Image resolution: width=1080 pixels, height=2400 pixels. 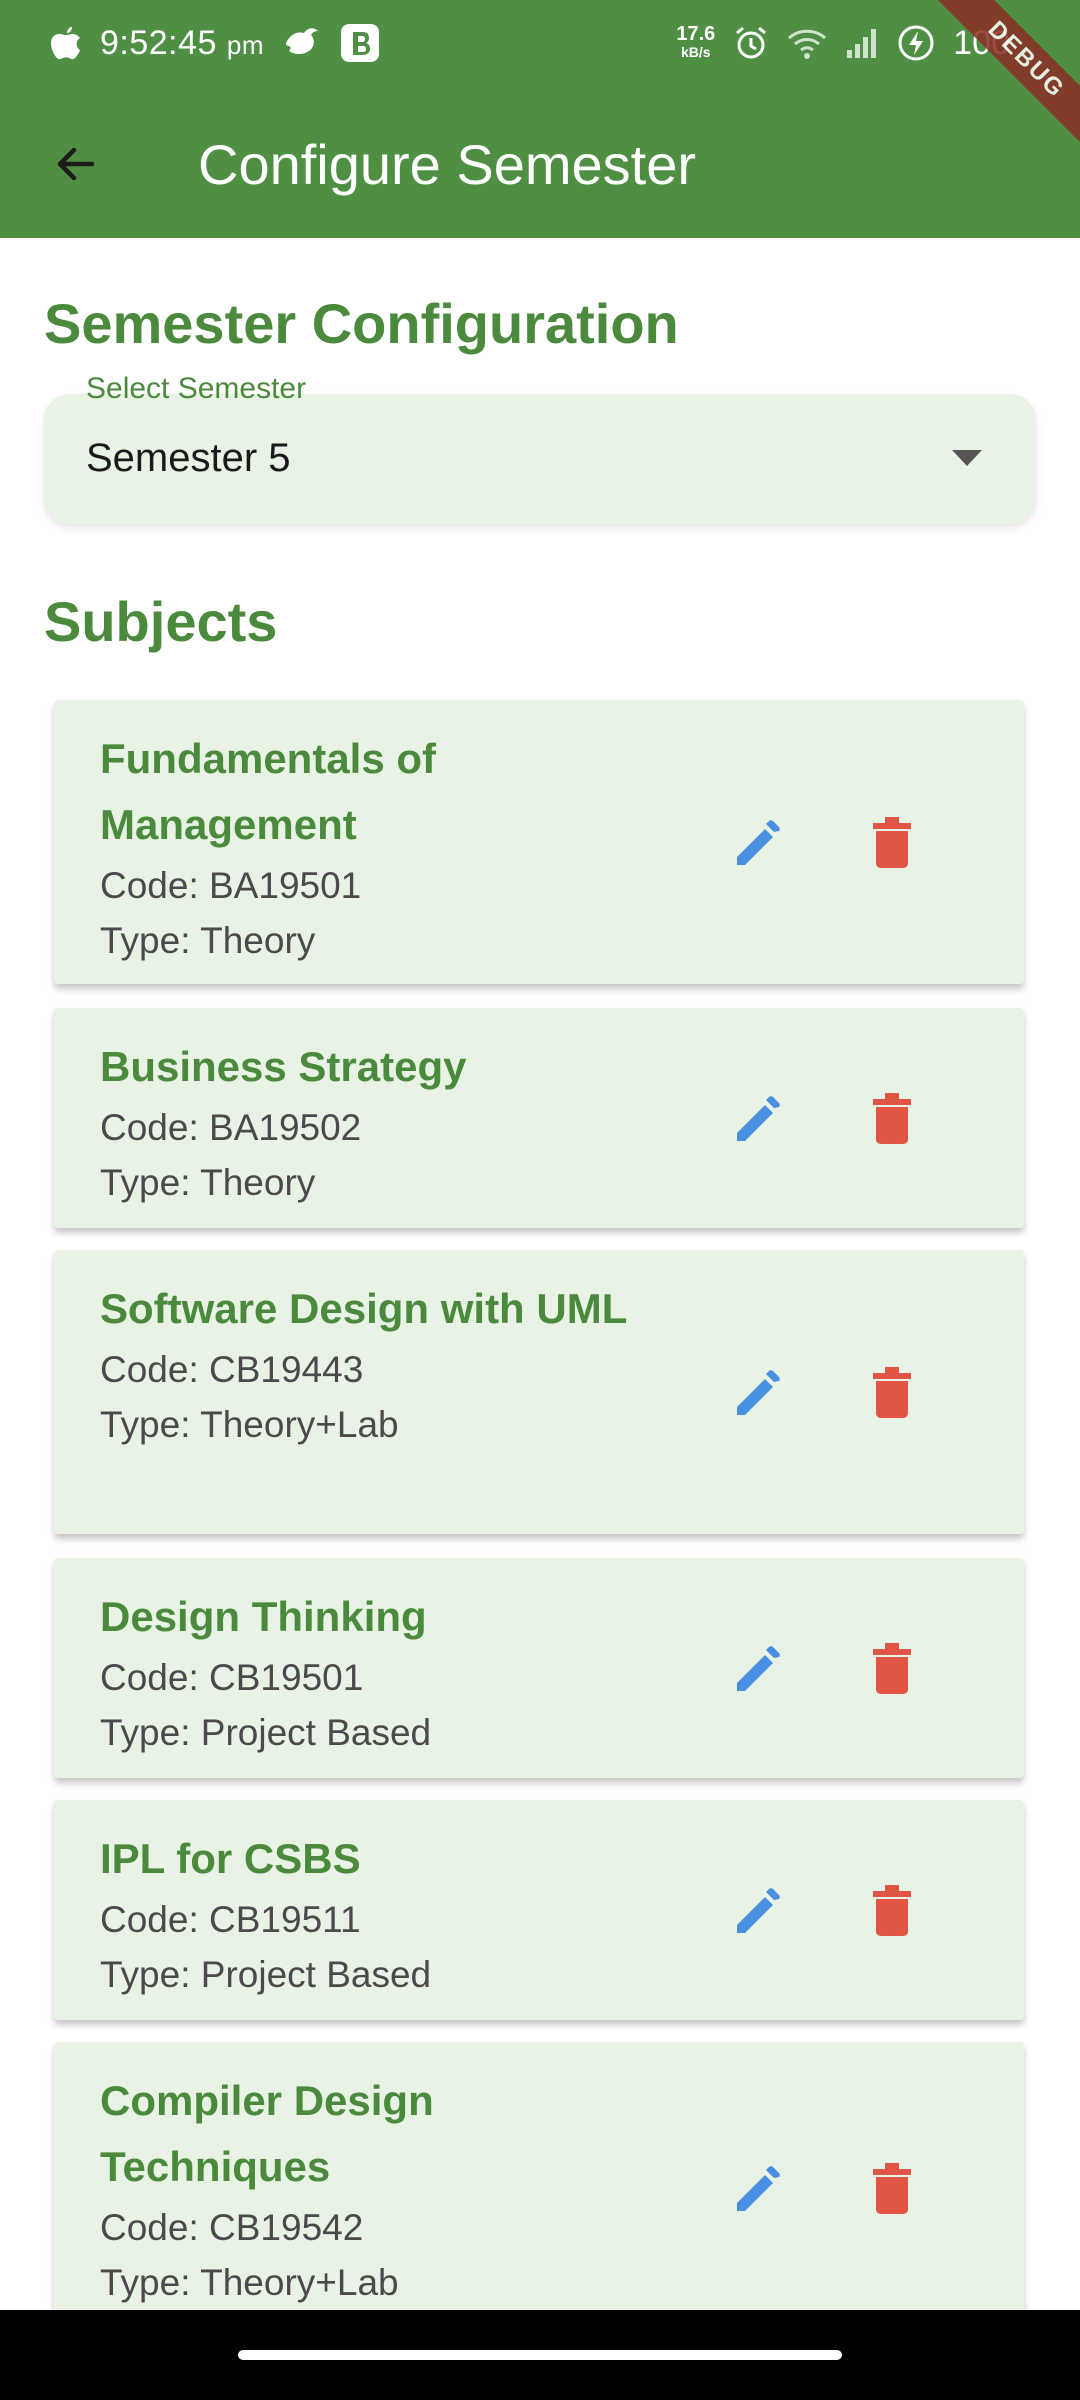 I want to click on semester-select-value: Semester 5, so click(x=188, y=458).